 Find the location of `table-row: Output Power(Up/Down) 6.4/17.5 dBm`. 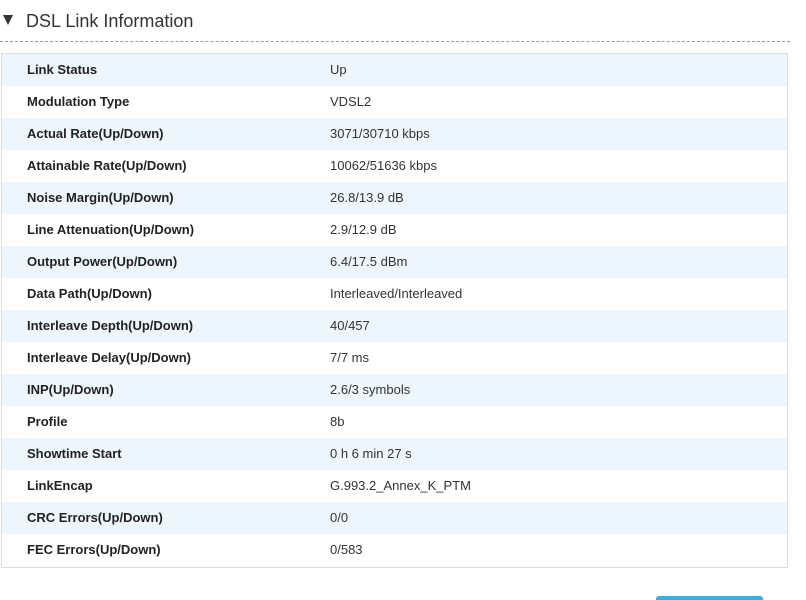

table-row: Output Power(Up/Down) 6.4/17.5 dBm is located at coordinates (394, 262).